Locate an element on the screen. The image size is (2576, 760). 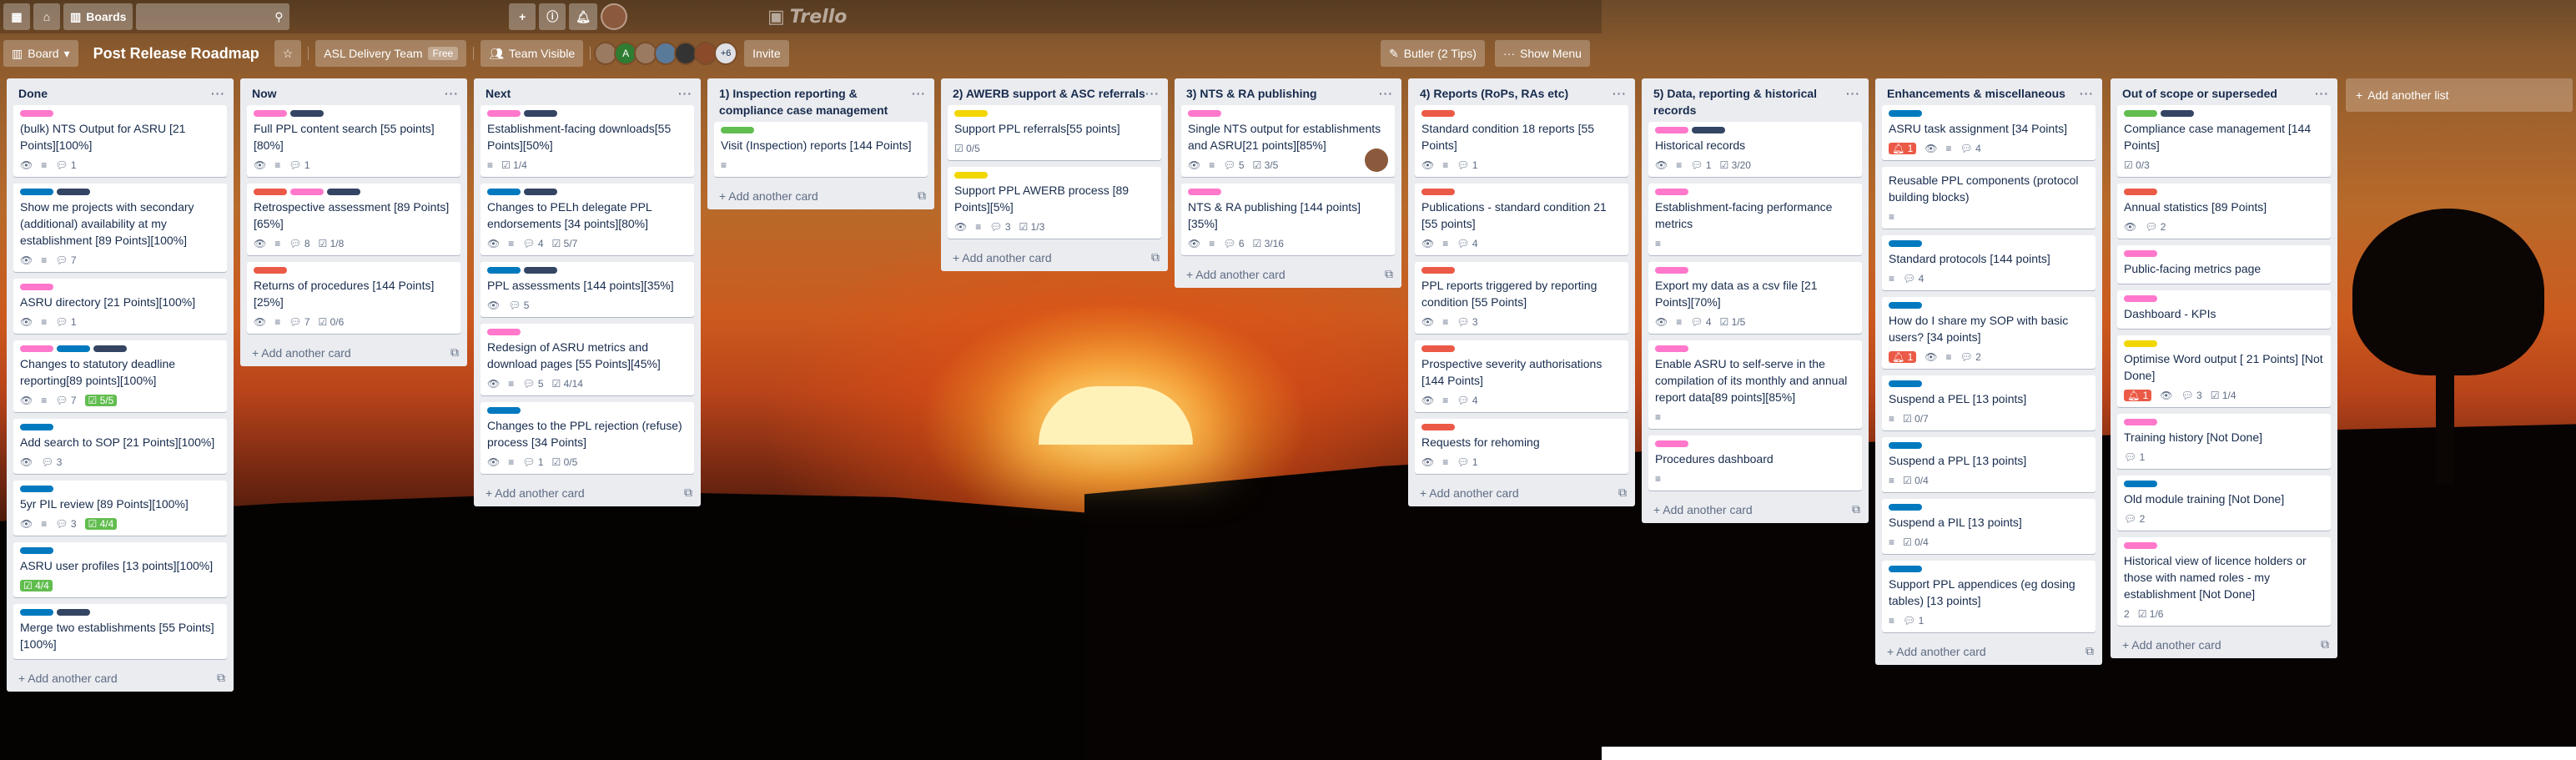
list-header: 2) AWERB support & ASC referrals ··· is located at coordinates (1054, 91).